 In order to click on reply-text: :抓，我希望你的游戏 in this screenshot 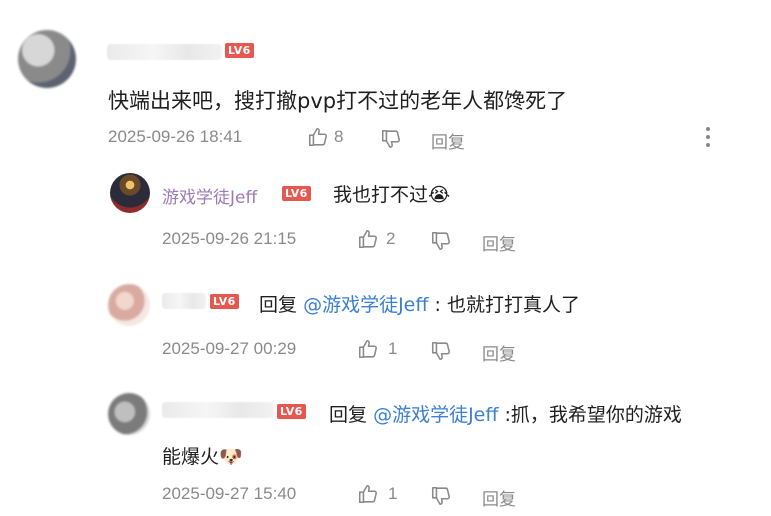, I will do `click(593, 415)`.